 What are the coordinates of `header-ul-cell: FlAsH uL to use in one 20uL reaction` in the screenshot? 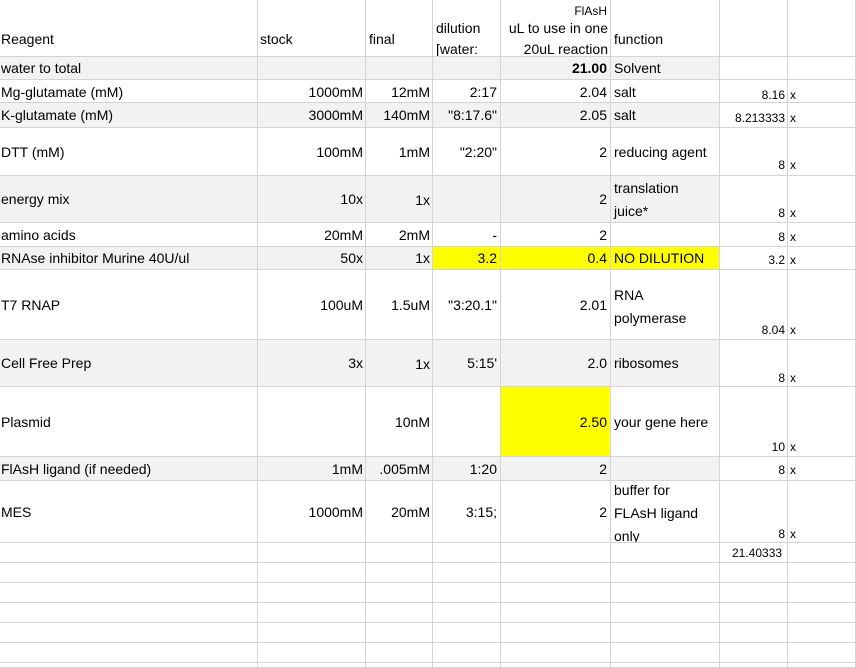 It's located at (556, 28).